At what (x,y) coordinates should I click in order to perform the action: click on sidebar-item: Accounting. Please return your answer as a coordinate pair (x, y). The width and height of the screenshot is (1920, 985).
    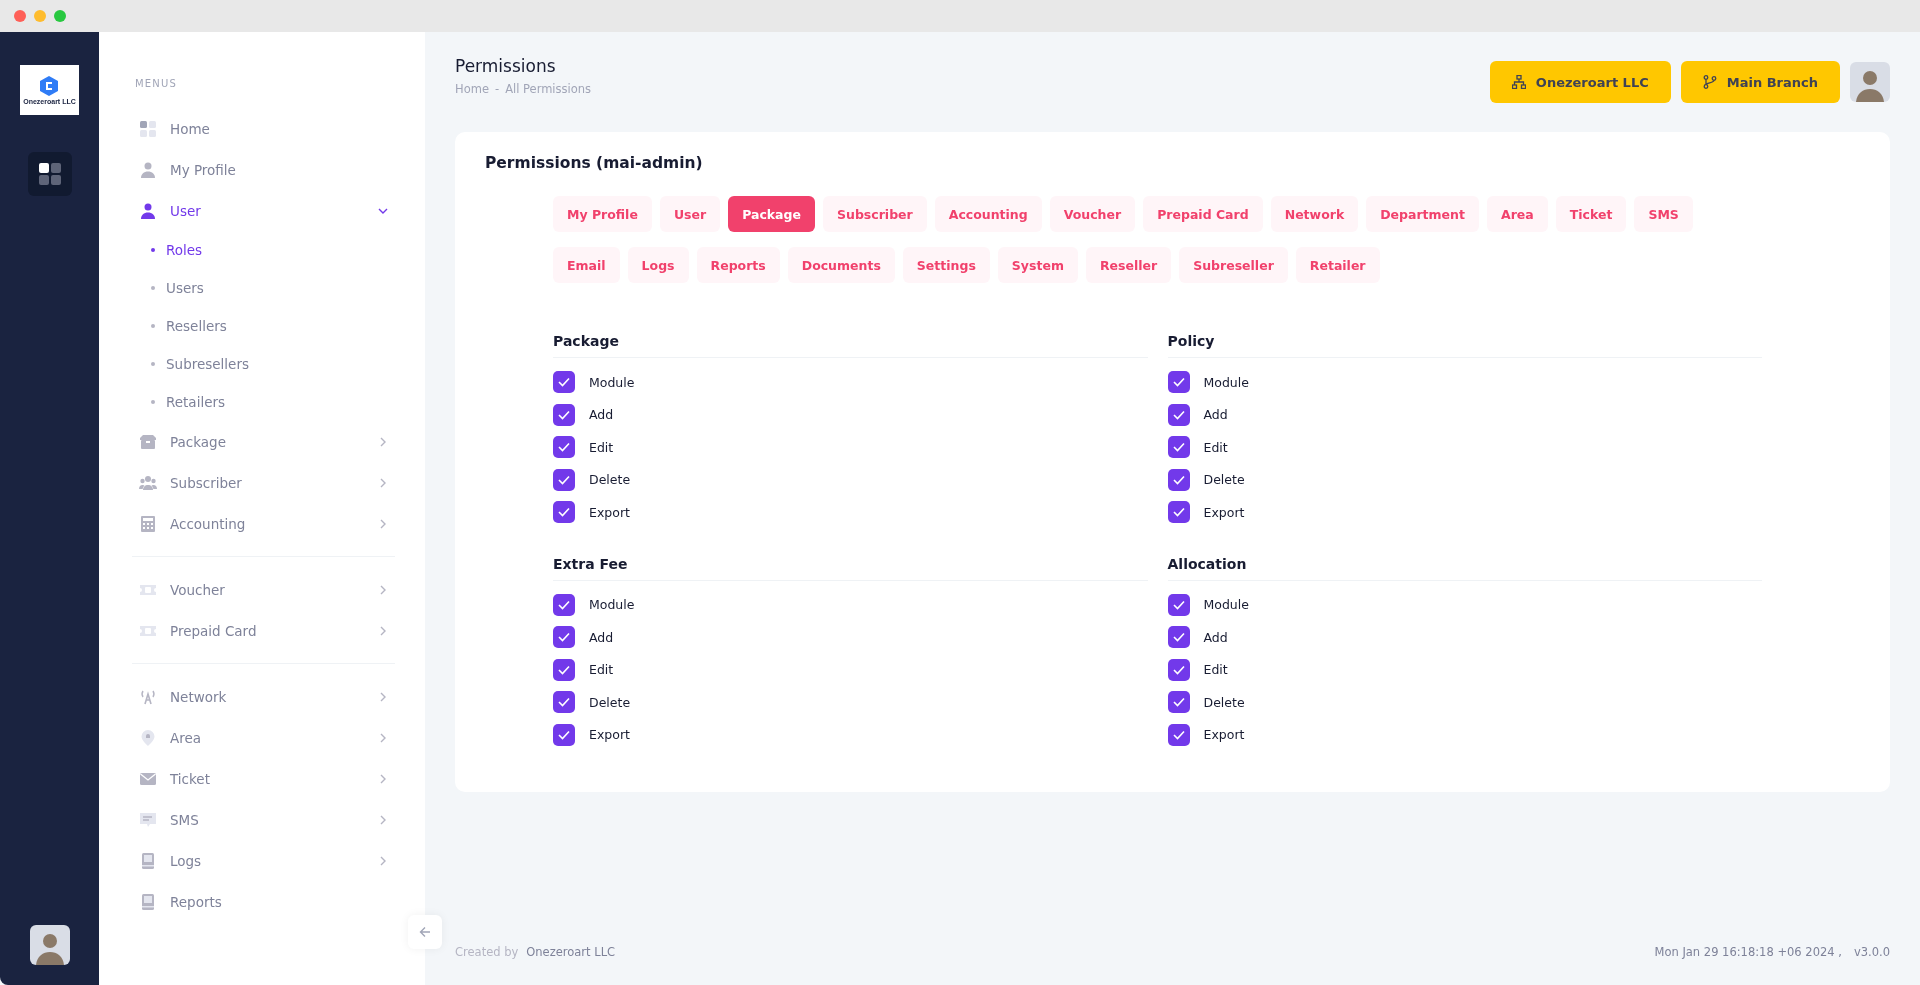
    Looking at the image, I should click on (263, 523).